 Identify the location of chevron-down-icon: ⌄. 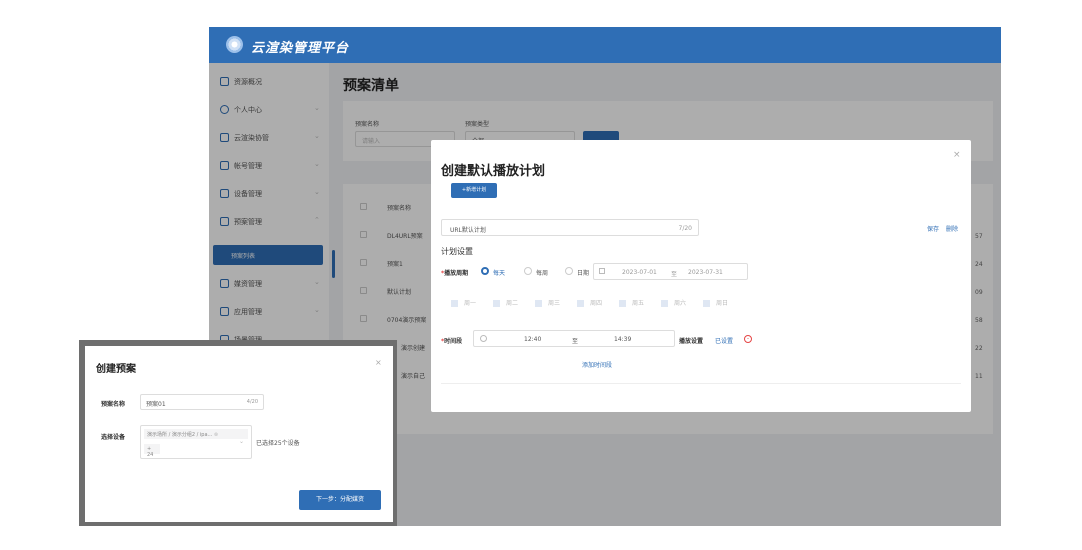
(241, 441).